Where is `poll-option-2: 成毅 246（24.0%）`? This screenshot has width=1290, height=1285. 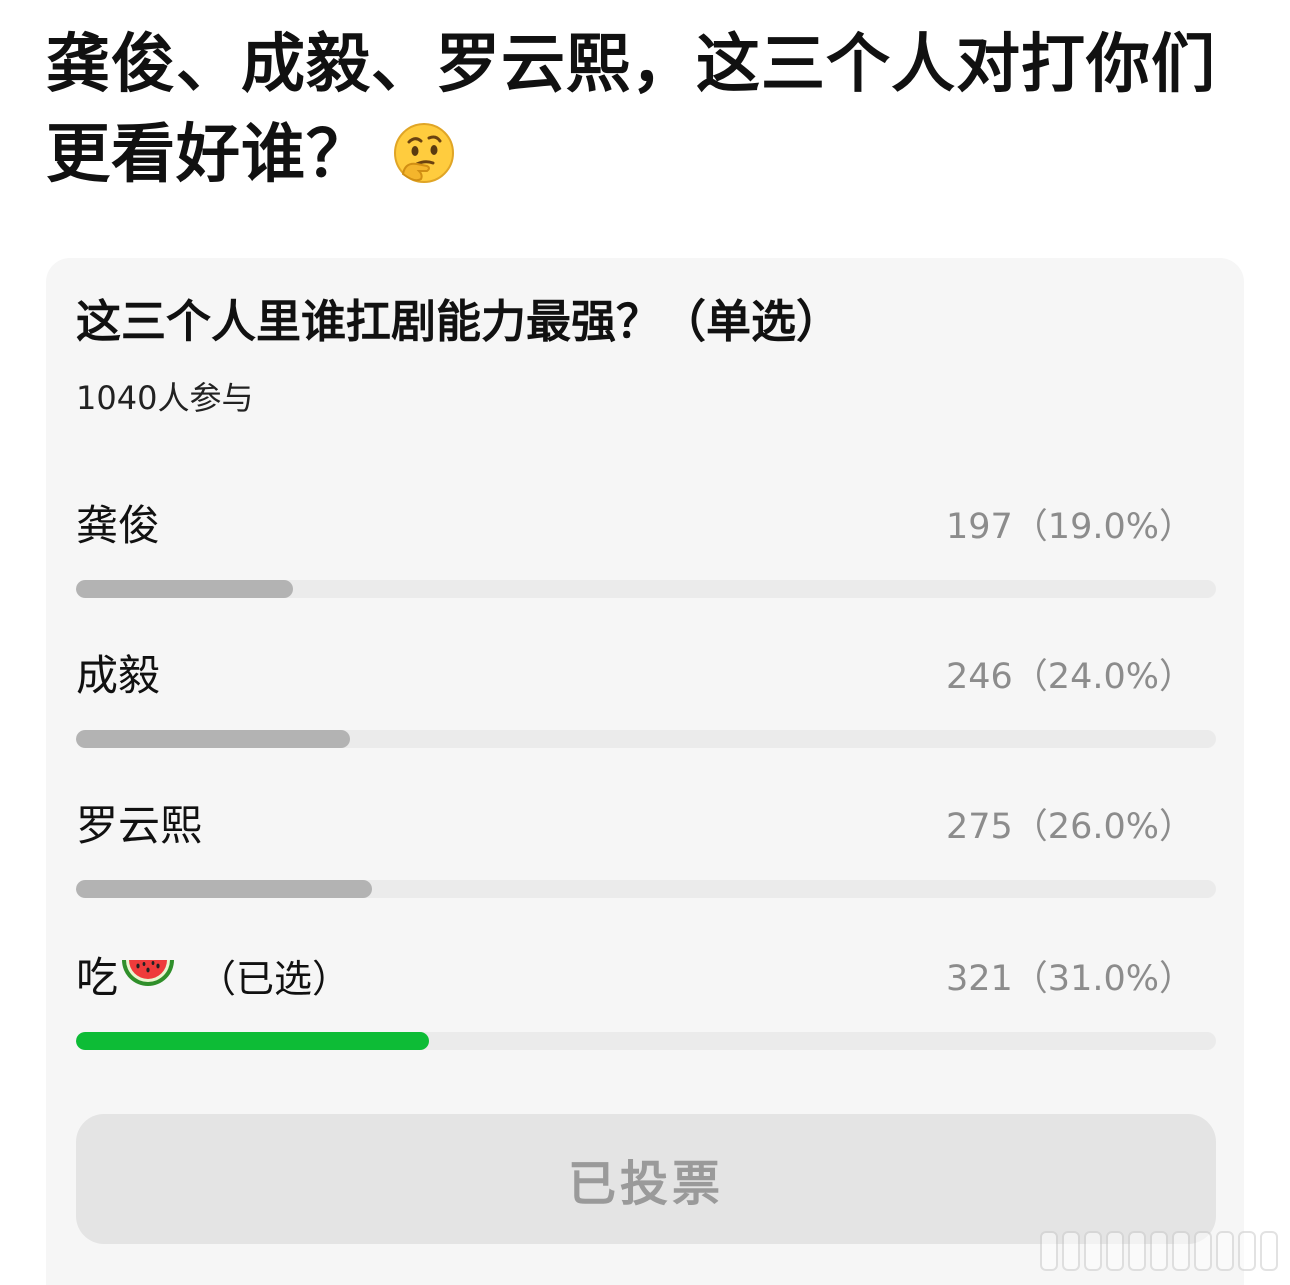 poll-option-2: 成毅 246（24.0%） is located at coordinates (646, 703).